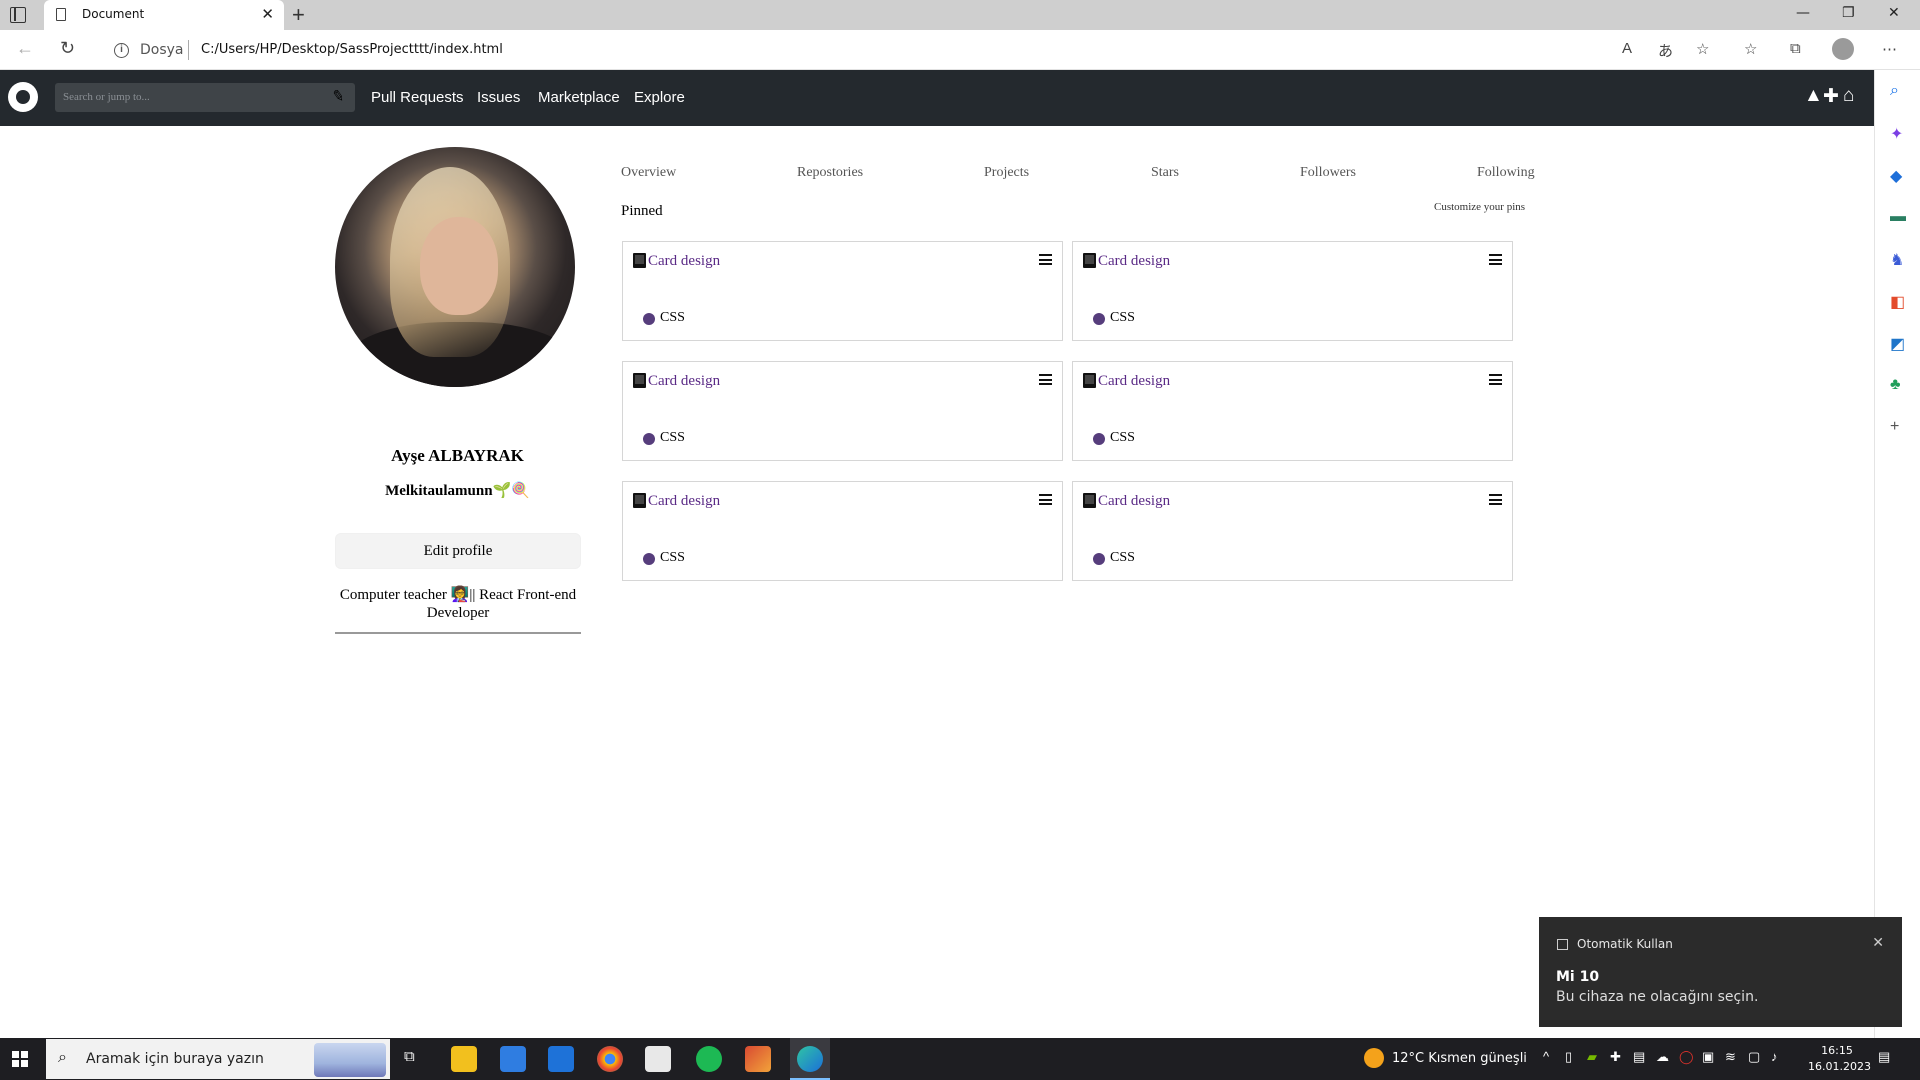 This screenshot has height=1080, width=1920. I want to click on favorite-add-icon: ☆, so click(1702, 49).